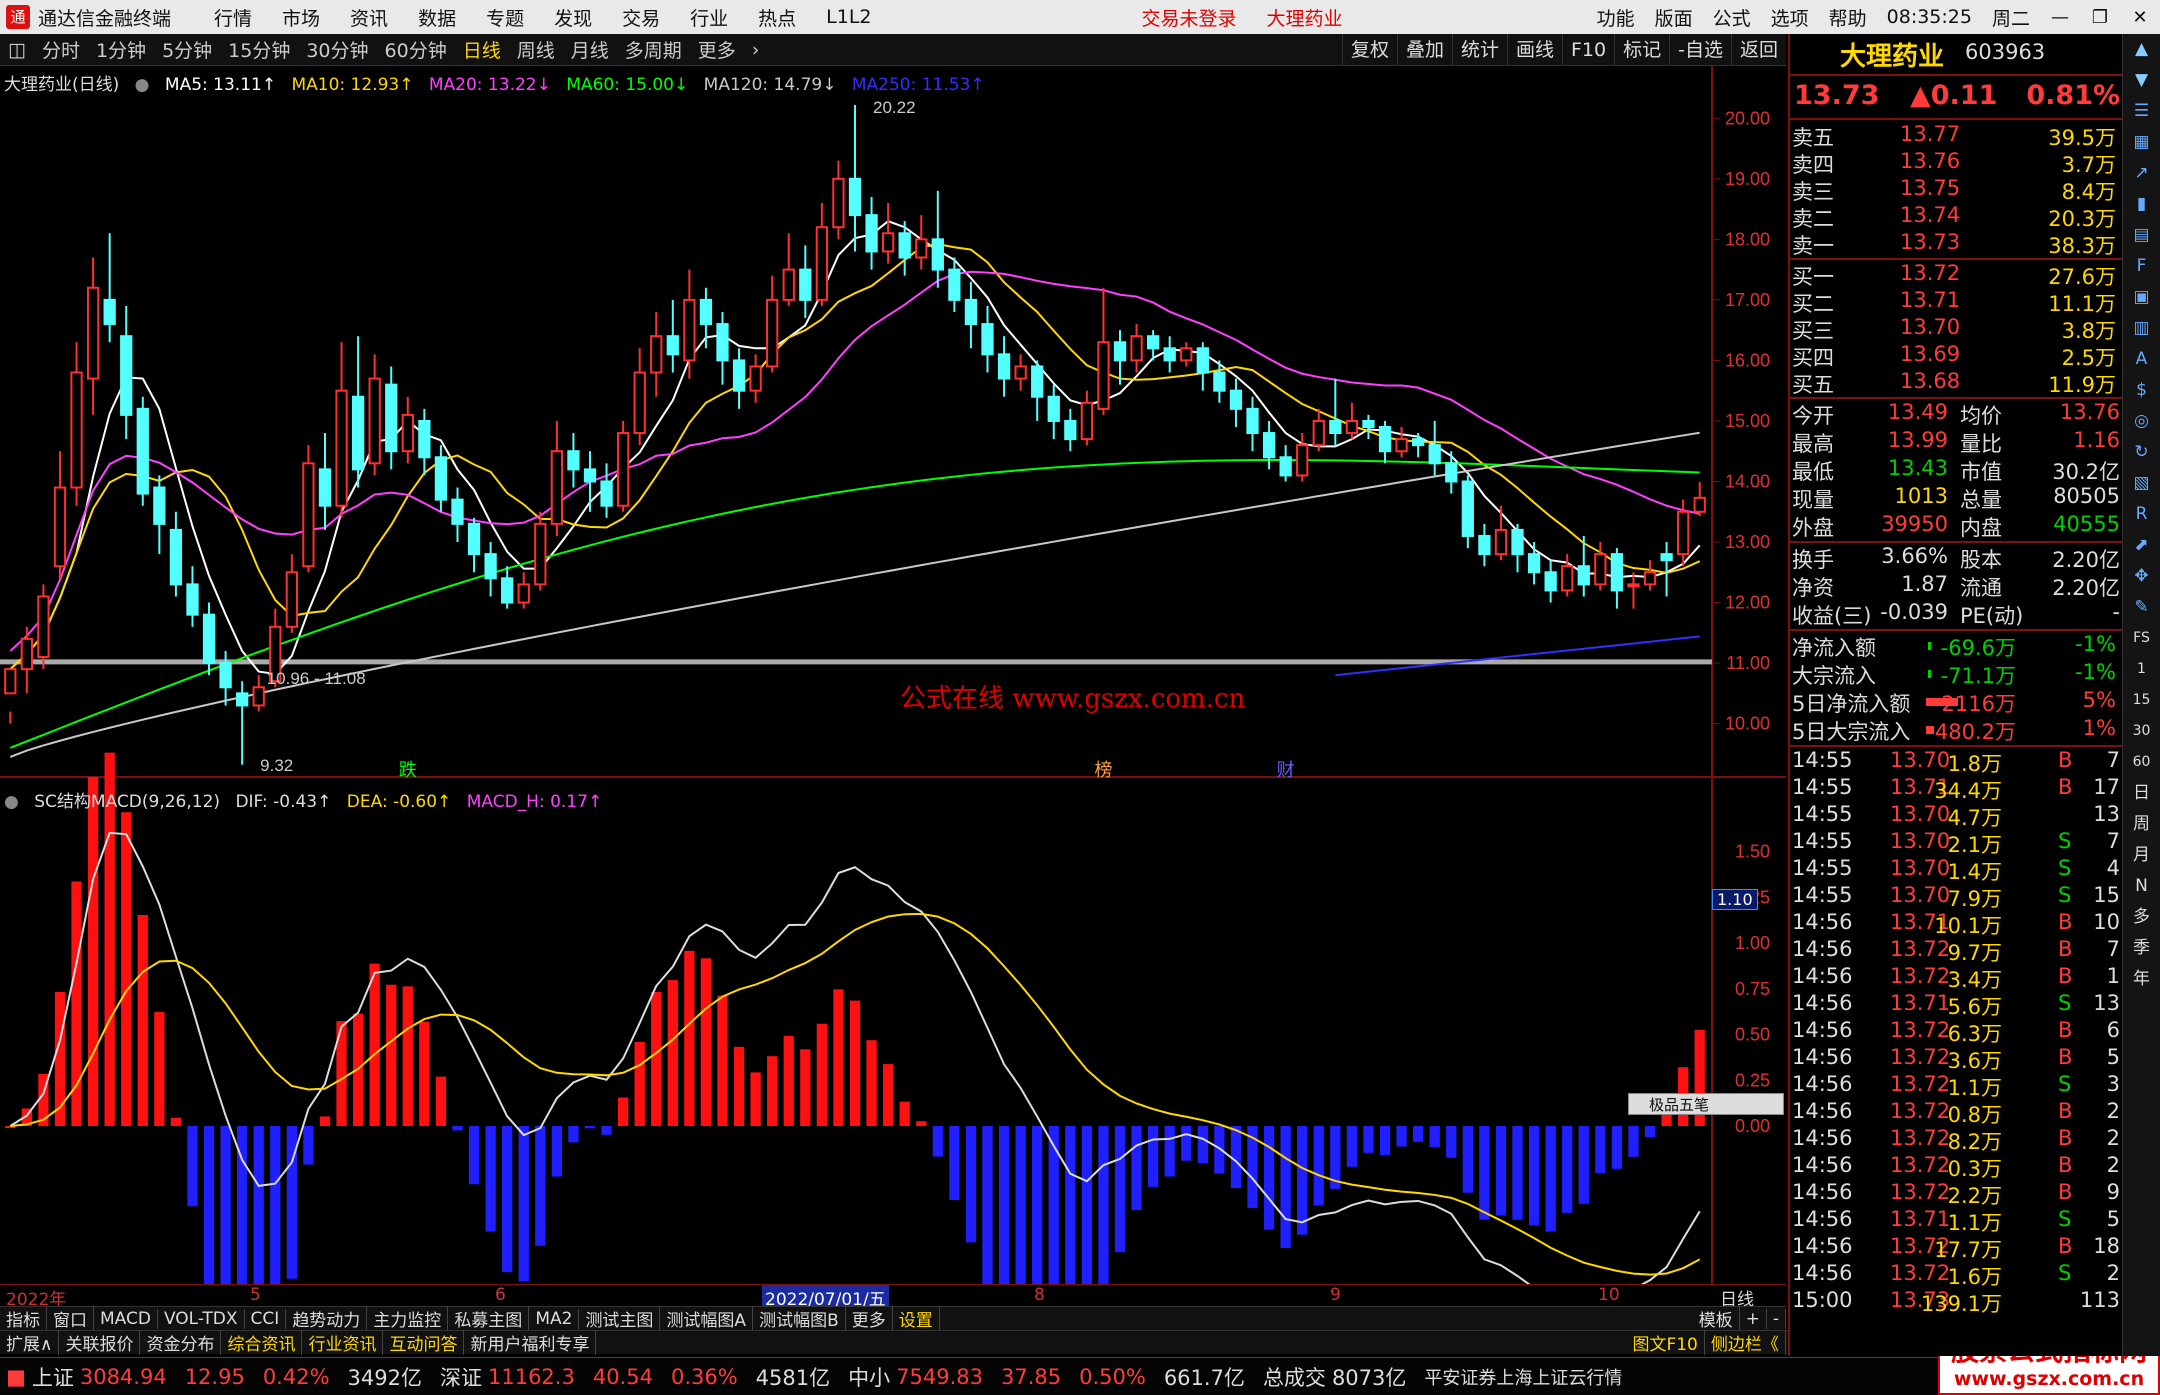 This screenshot has height=1395, width=2160. I want to click on ask-row: 卖五 13.77 39.5万, so click(1957, 136).